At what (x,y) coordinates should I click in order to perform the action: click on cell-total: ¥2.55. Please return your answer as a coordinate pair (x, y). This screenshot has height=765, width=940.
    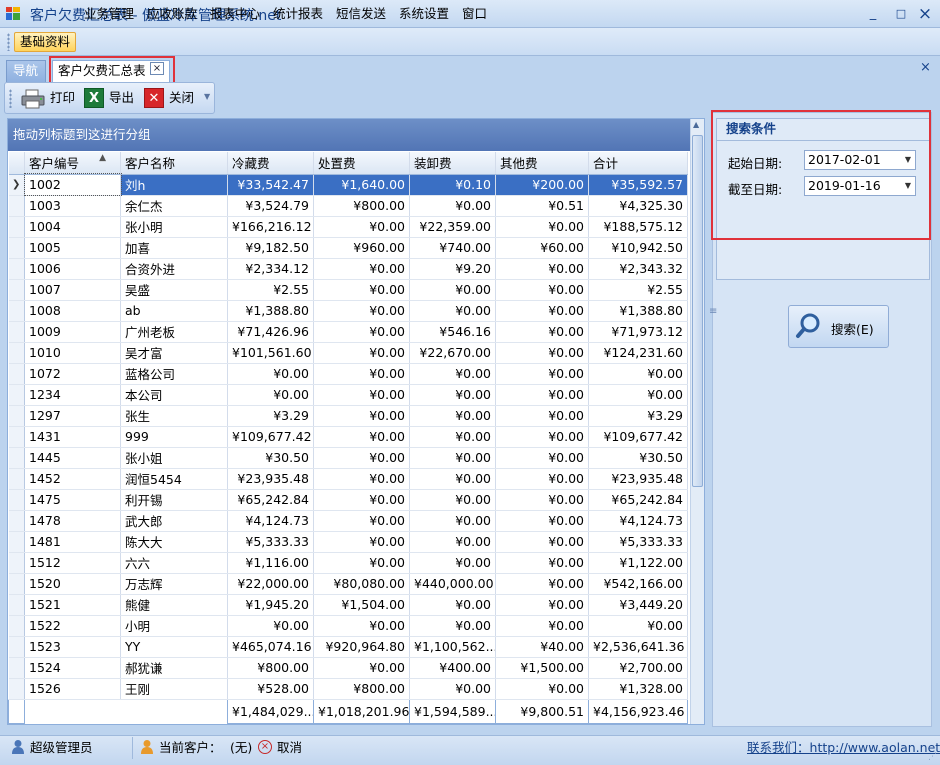
    Looking at the image, I should click on (638, 290).